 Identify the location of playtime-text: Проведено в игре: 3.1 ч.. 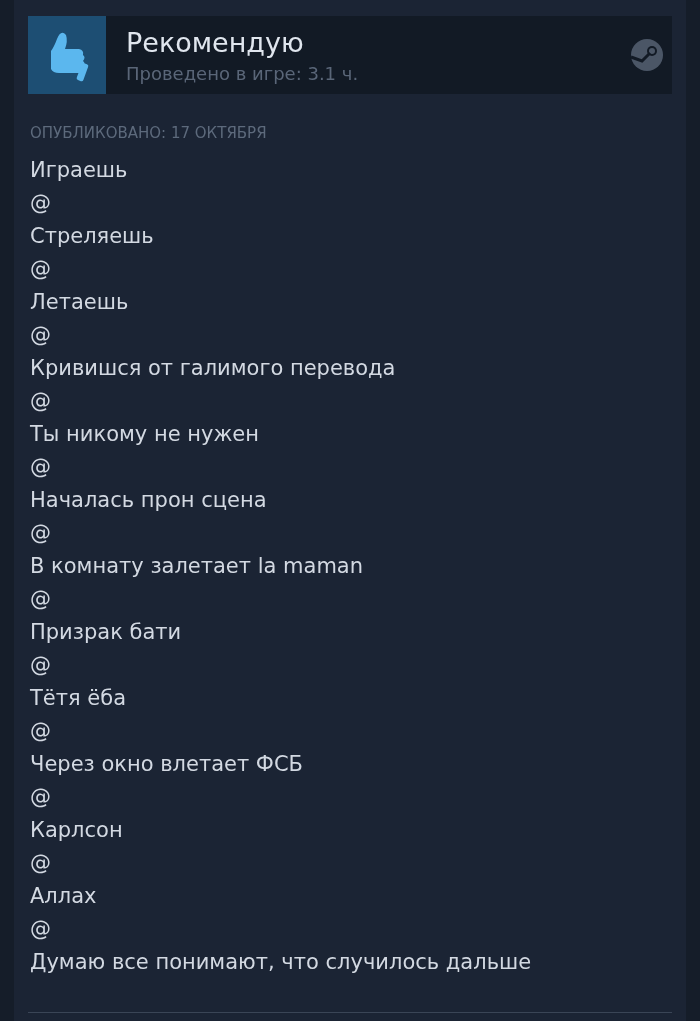
(243, 73).